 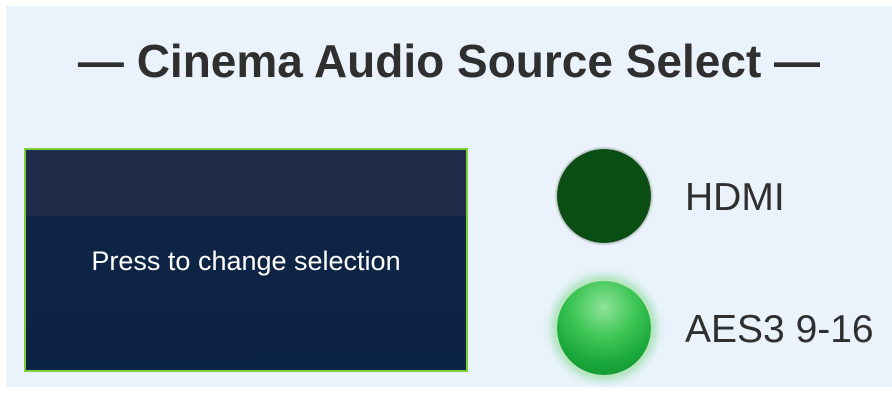 I want to click on change-selection-label: Press to change selection, so click(x=246, y=261).